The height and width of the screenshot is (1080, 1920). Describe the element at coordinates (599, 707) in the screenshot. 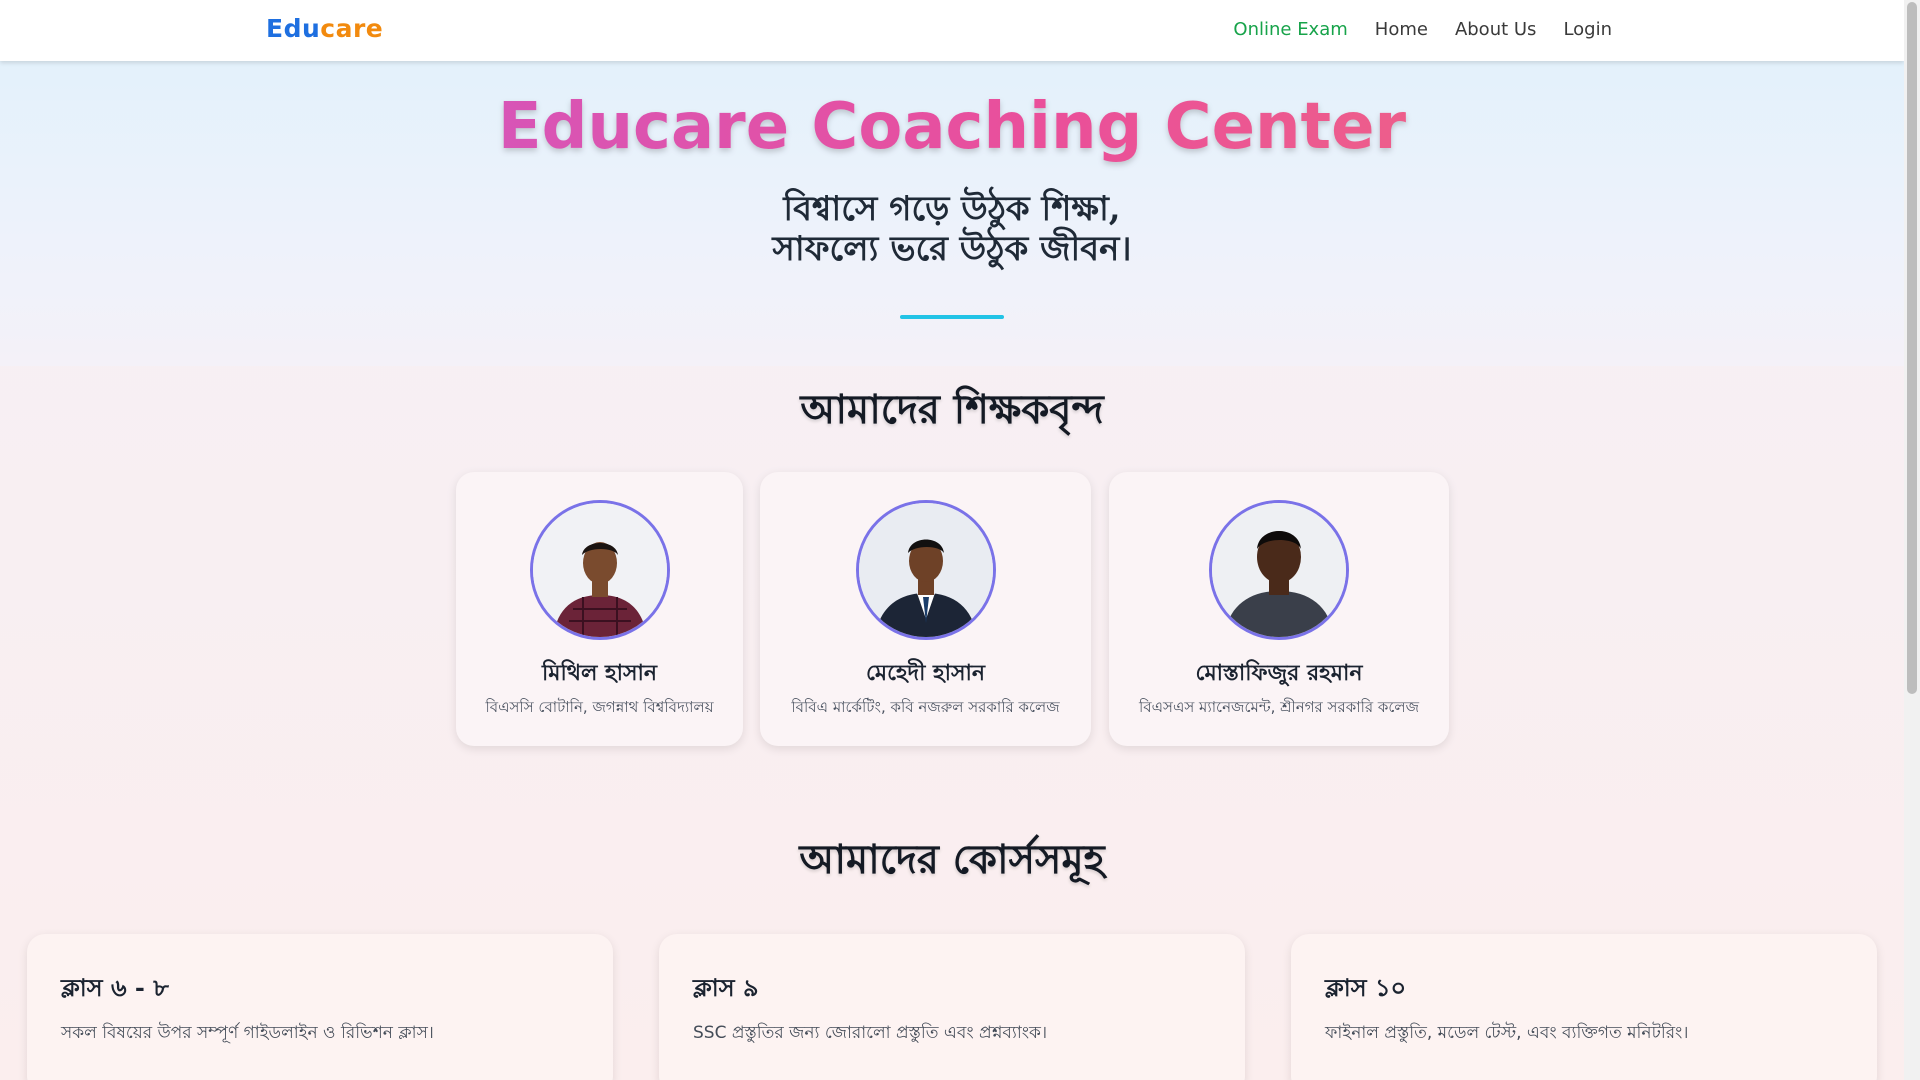

I see `teacher-desc: বিএসসি বোটানি, জগন্নাথ বিশ্ববিদ্যালয়` at that location.